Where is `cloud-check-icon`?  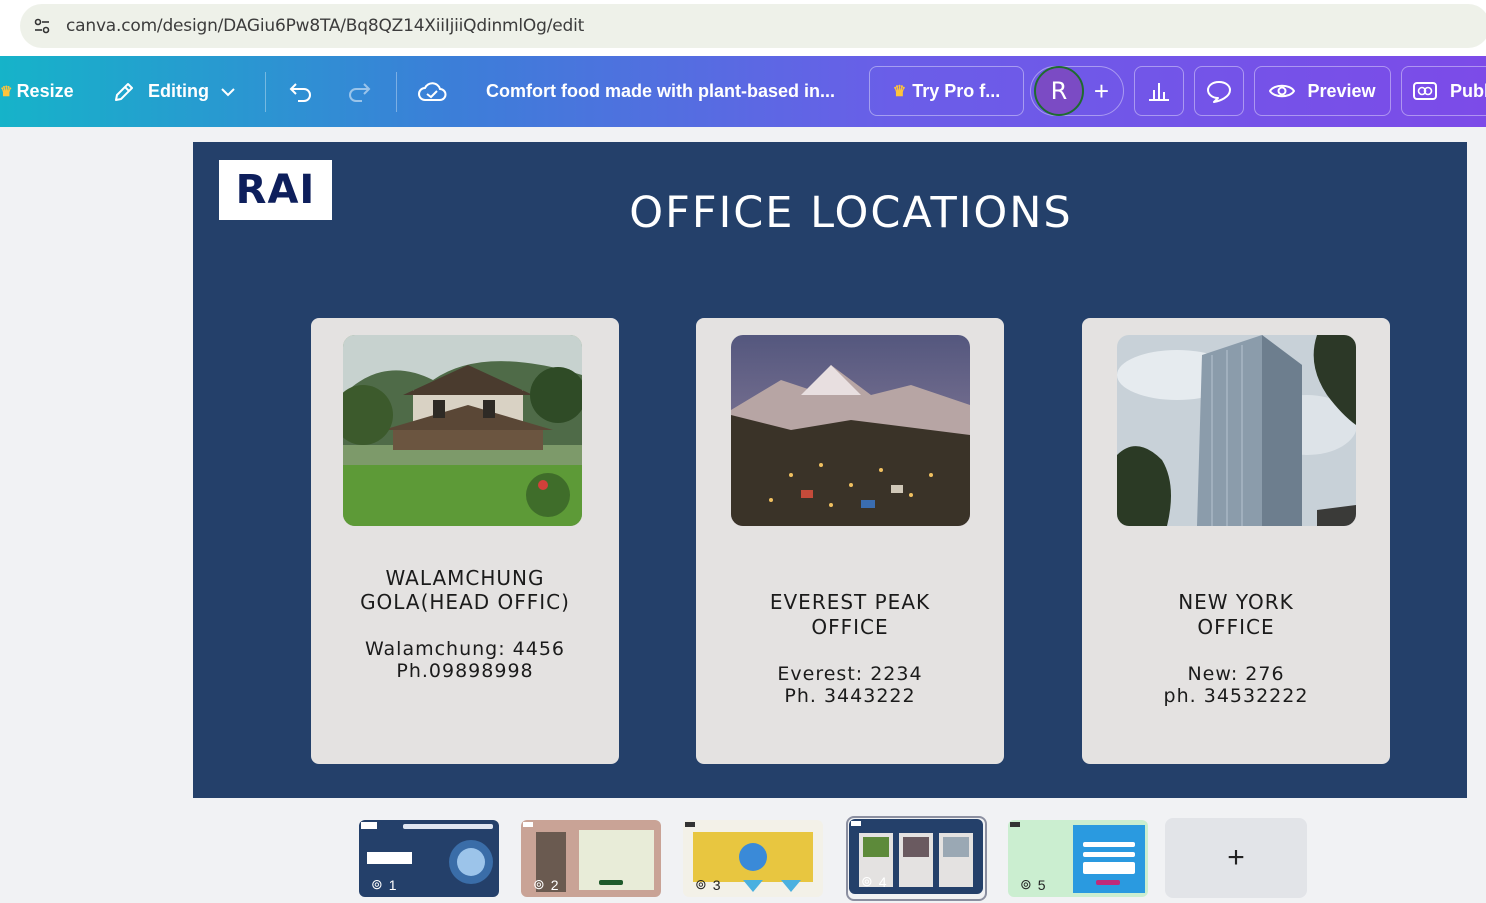
cloud-check-icon is located at coordinates (432, 92).